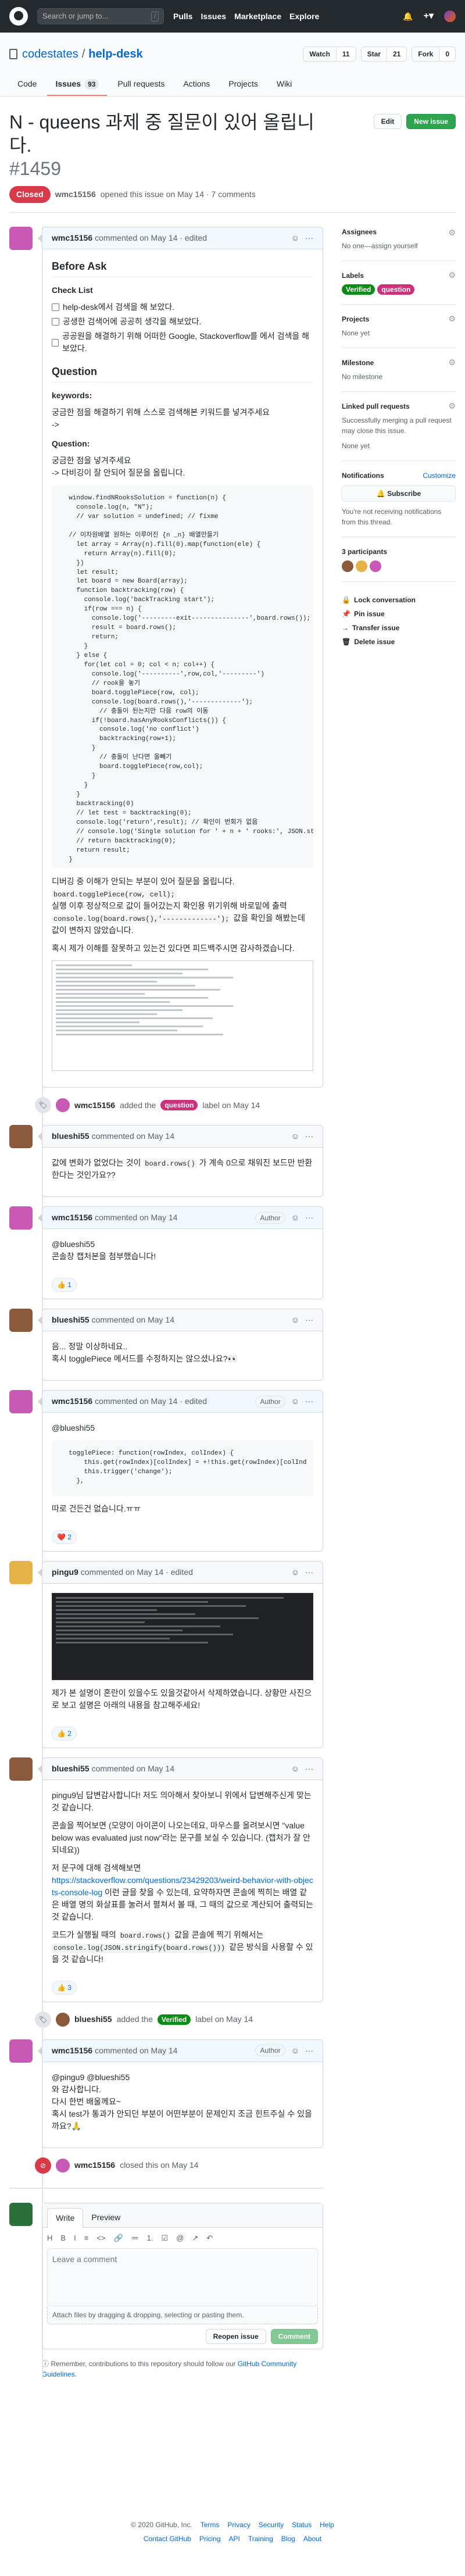 The width and height of the screenshot is (465, 2576). What do you see at coordinates (447, 54) in the screenshot?
I see `fork-count: 0` at bounding box center [447, 54].